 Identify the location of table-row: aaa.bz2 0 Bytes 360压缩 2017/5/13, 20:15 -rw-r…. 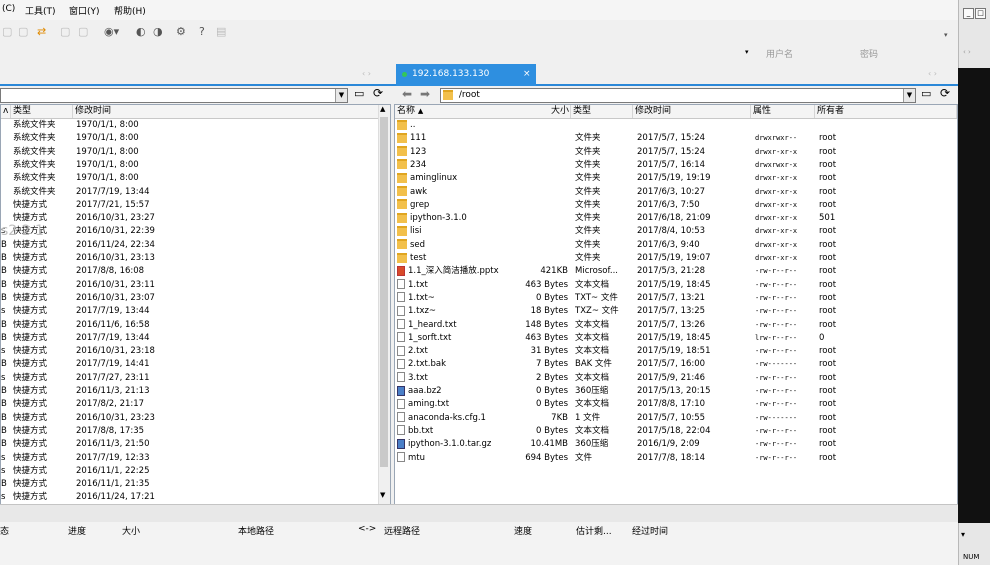
(676, 391).